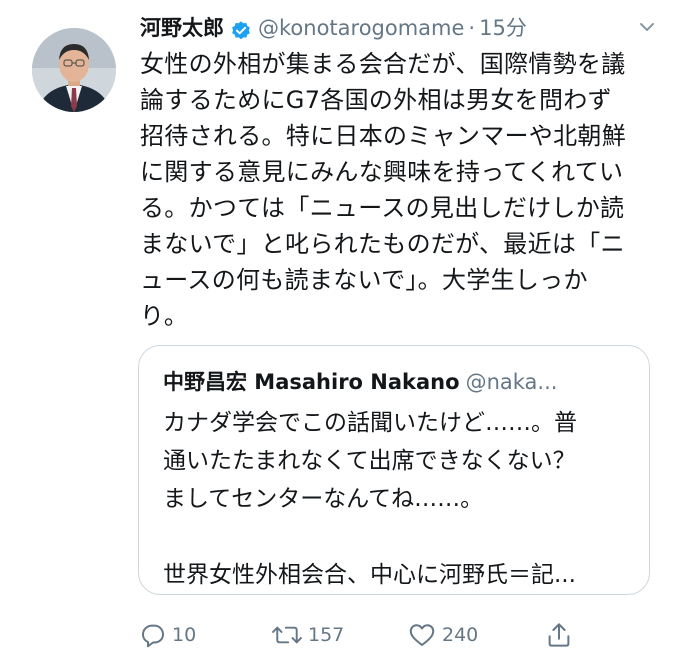  Describe the element at coordinates (398, 537) in the screenshot. I see `quoted-text-blank-line` at that location.